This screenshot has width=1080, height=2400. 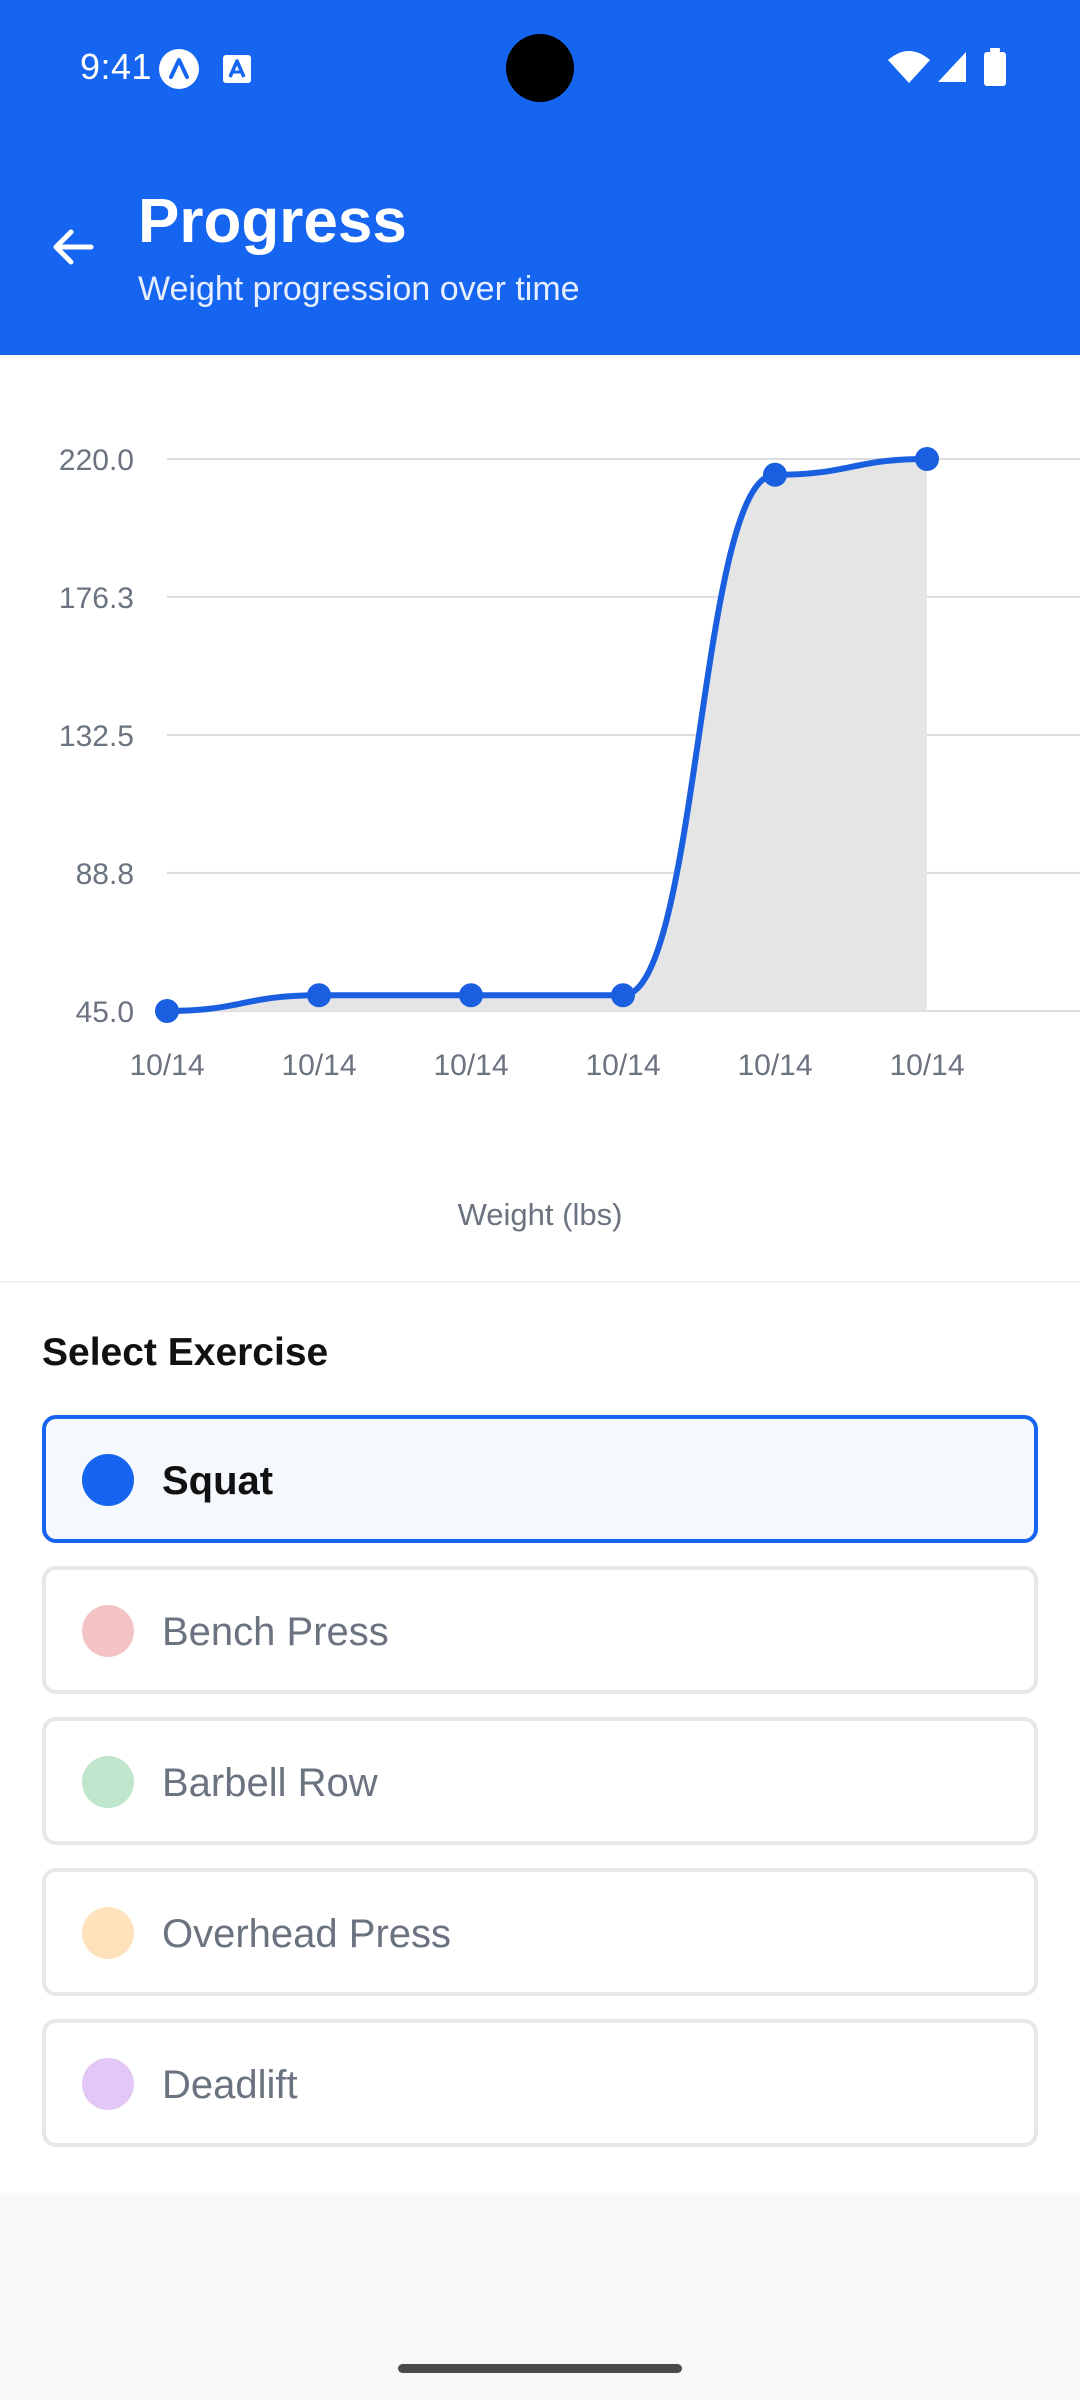 What do you see at coordinates (540, 1781) in the screenshot?
I see `exercise-option-barbell-row: Barbell Row` at bounding box center [540, 1781].